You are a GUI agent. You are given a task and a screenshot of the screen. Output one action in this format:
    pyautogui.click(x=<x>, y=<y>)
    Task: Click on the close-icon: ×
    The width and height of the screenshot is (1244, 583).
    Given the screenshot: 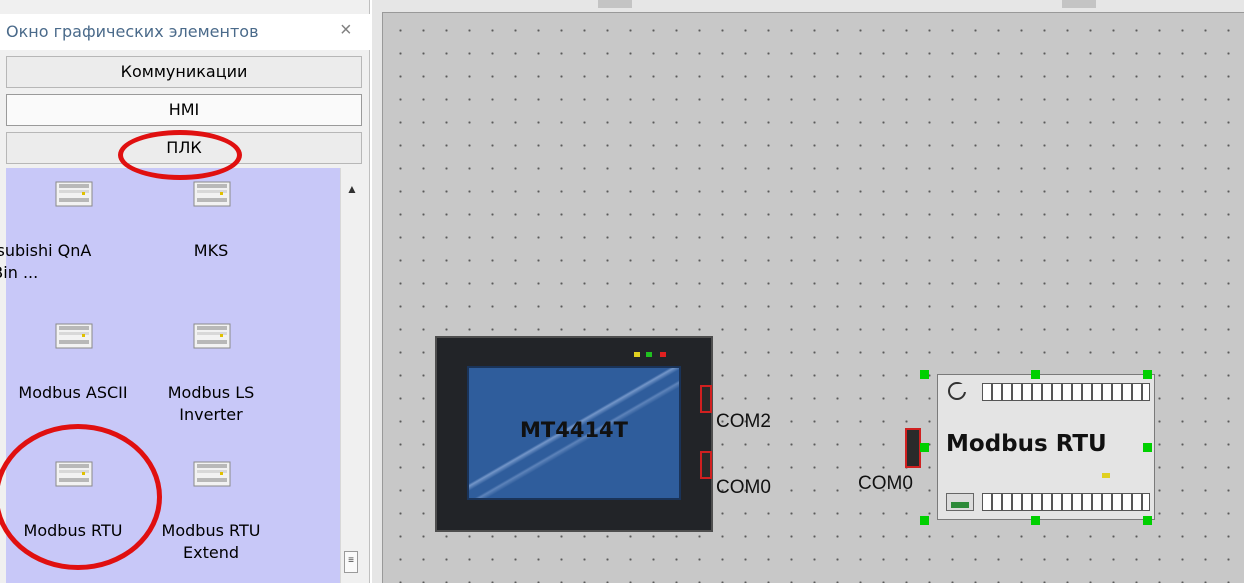 What is the action you would take?
    pyautogui.click(x=346, y=30)
    